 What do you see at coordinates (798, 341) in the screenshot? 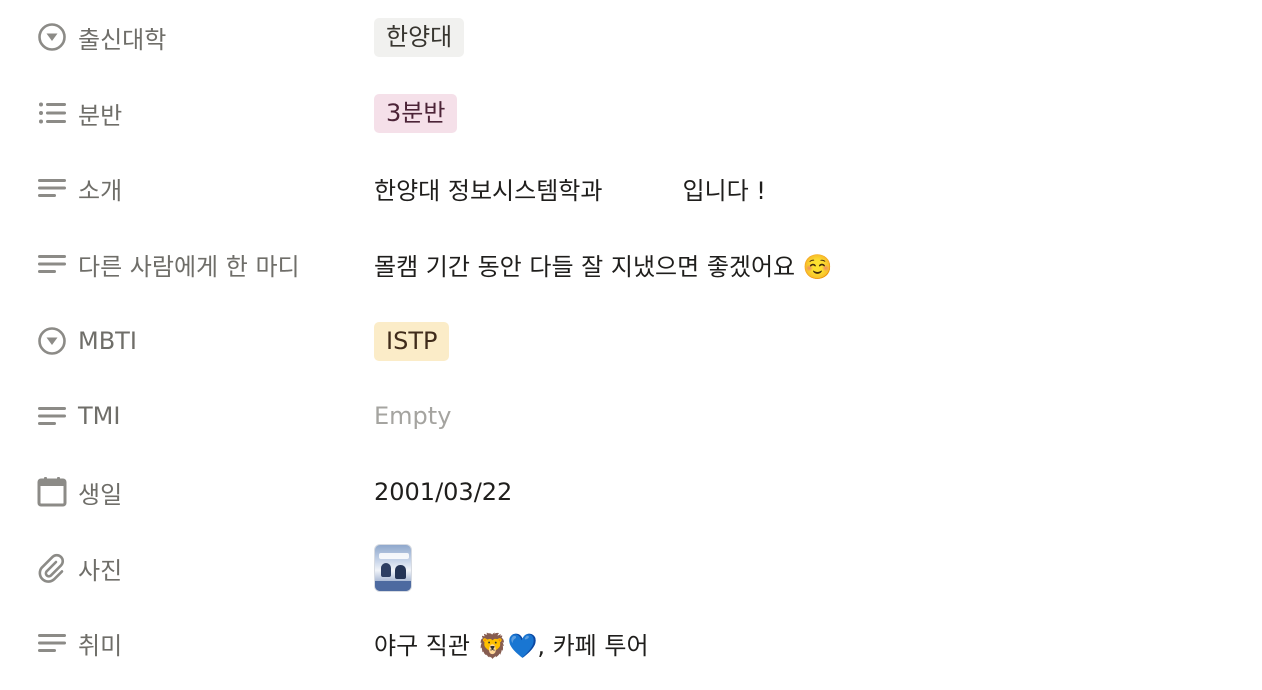
I see `property-value-mbti: ISTP` at bounding box center [798, 341].